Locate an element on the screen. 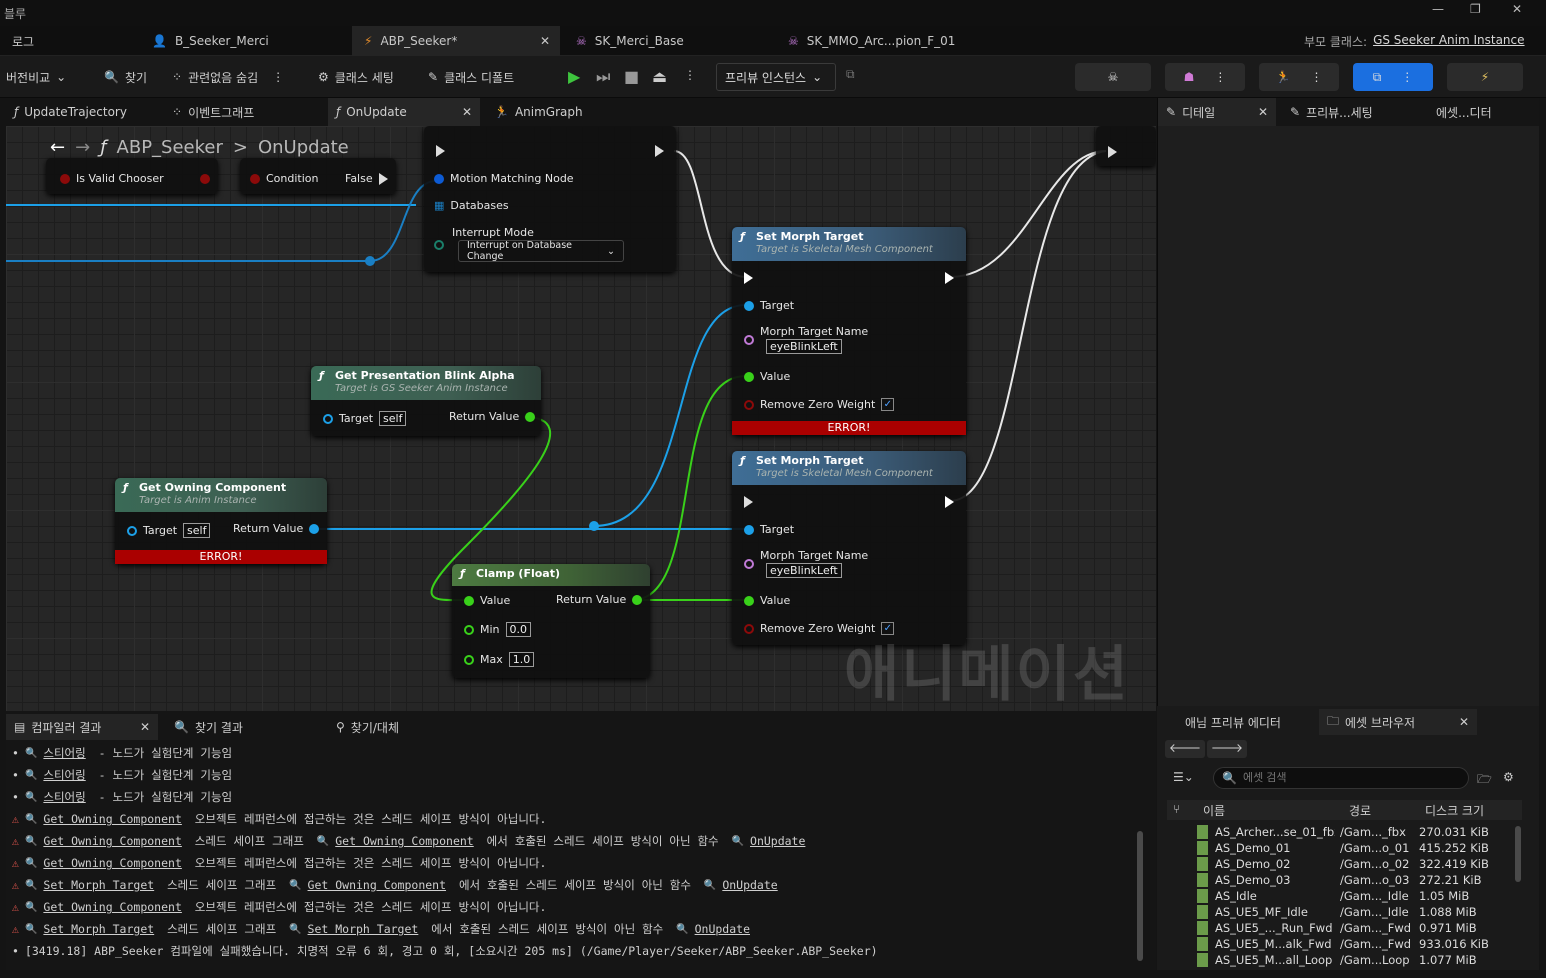 Image resolution: width=1546 pixels, height=978 pixels. checkbox-checked: ✓ is located at coordinates (888, 404).